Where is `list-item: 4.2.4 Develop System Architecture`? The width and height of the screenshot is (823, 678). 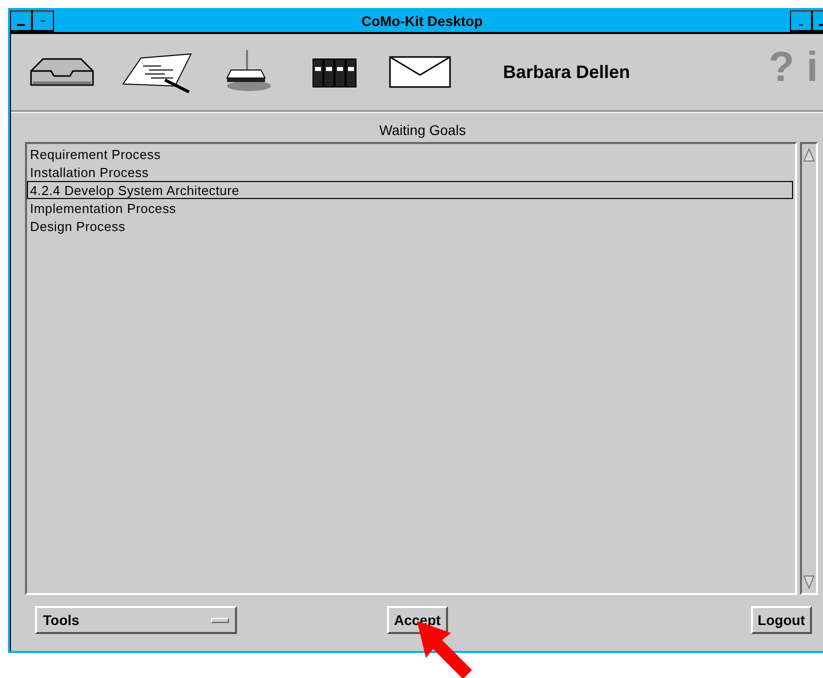
list-item: 4.2.4 Develop System Architecture is located at coordinates (410, 190).